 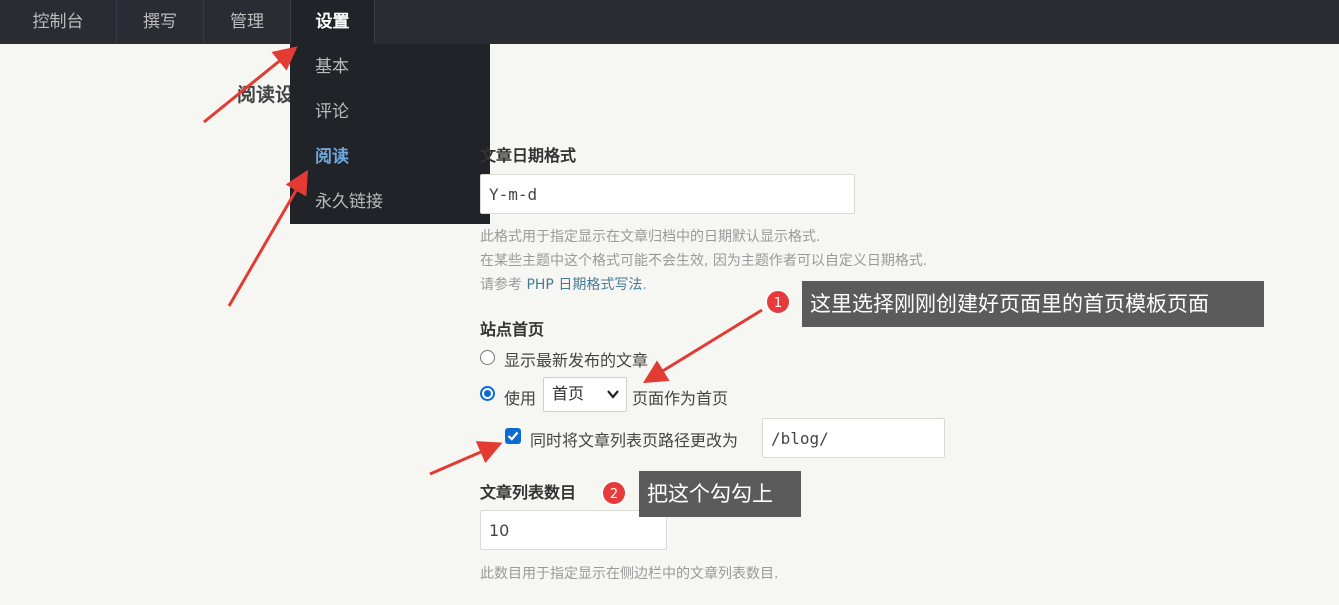 I want to click on date-format-label: 文章日期格式, so click(x=528, y=155).